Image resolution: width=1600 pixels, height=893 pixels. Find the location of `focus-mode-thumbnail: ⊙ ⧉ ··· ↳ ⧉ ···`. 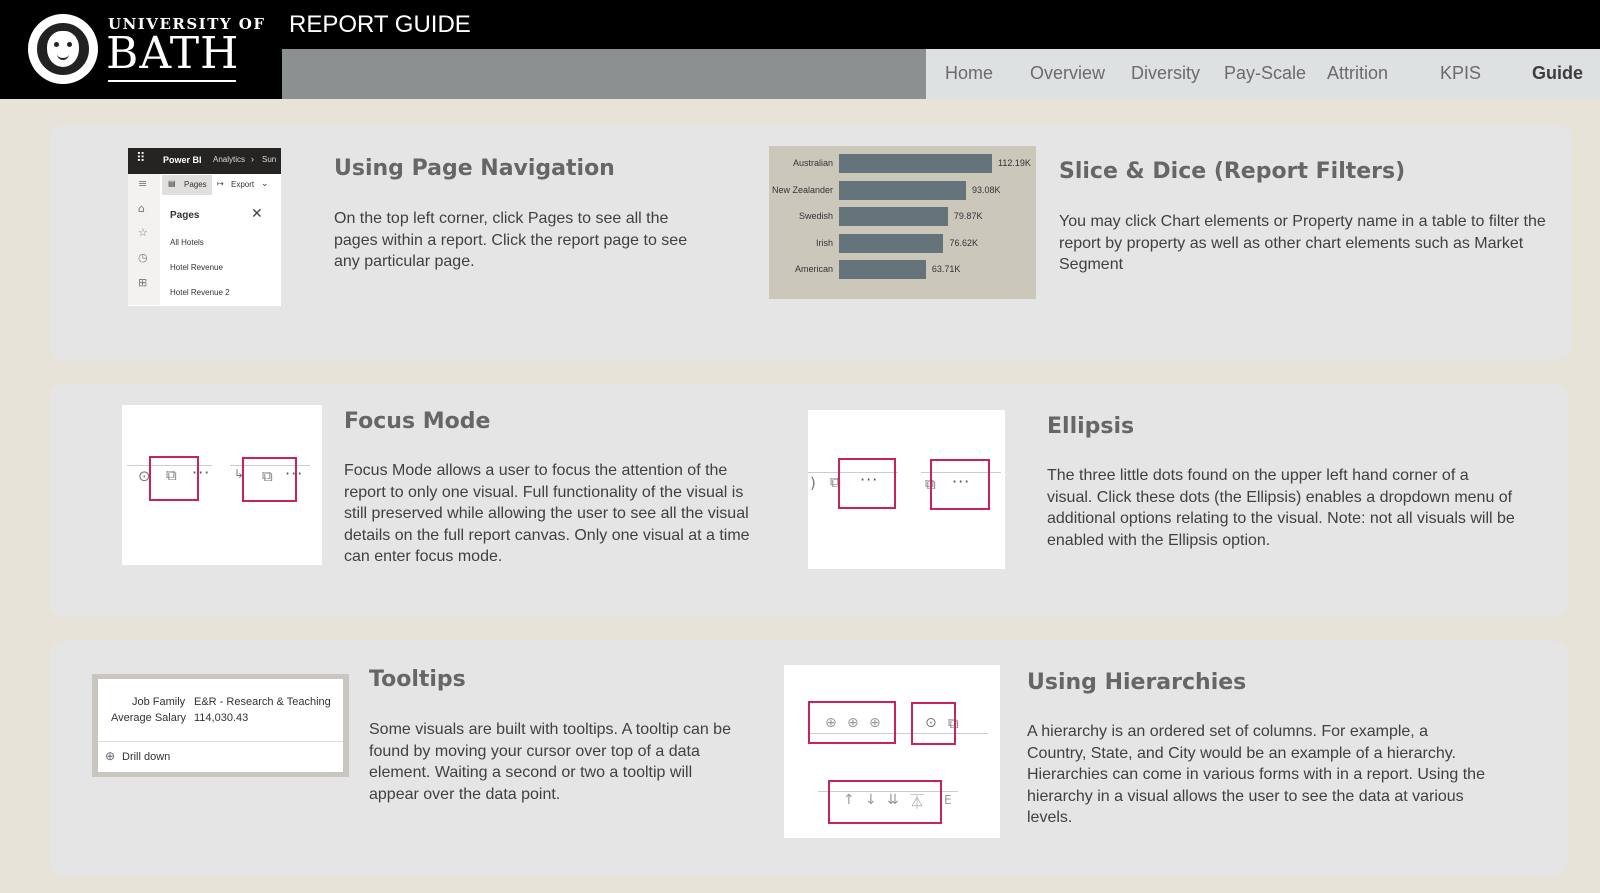

focus-mode-thumbnail: ⊙ ⧉ ··· ↳ ⧉ ··· is located at coordinates (222, 485).